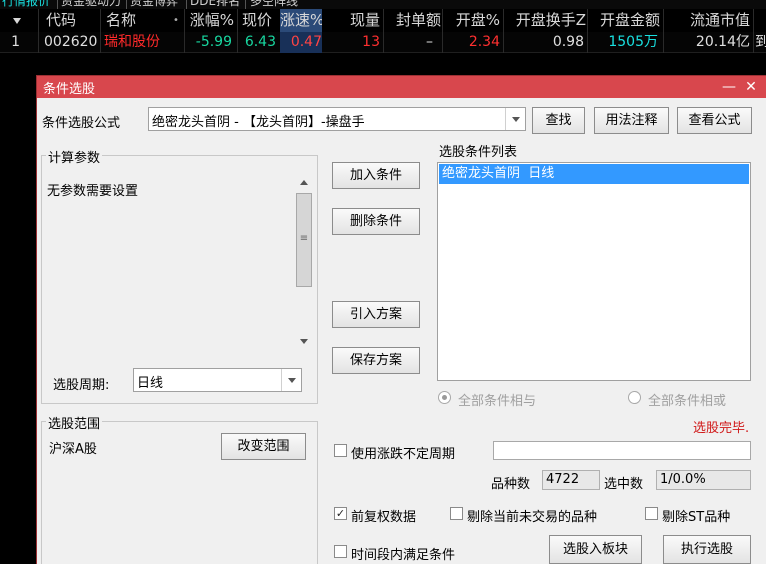  Describe the element at coordinates (340, 450) in the screenshot. I see `use-period-checkbox` at that location.